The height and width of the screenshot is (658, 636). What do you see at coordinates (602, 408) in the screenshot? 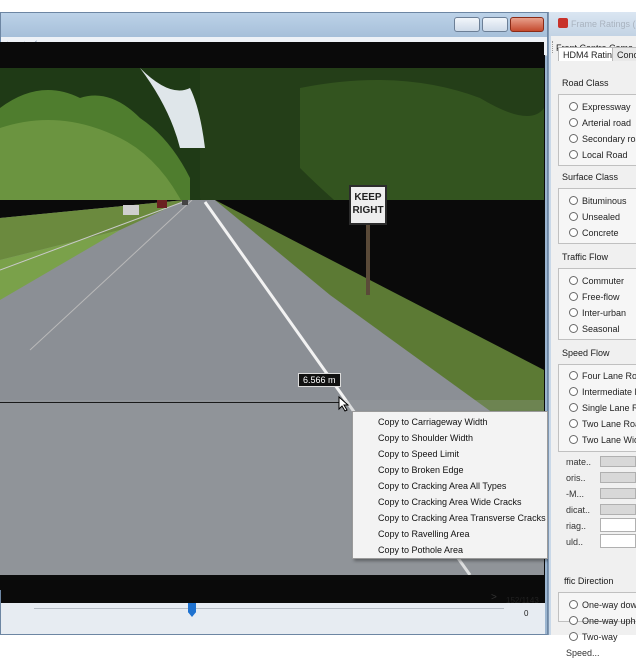
I see `radio-single-lane-road: Single Lane Ro` at bounding box center [602, 408].